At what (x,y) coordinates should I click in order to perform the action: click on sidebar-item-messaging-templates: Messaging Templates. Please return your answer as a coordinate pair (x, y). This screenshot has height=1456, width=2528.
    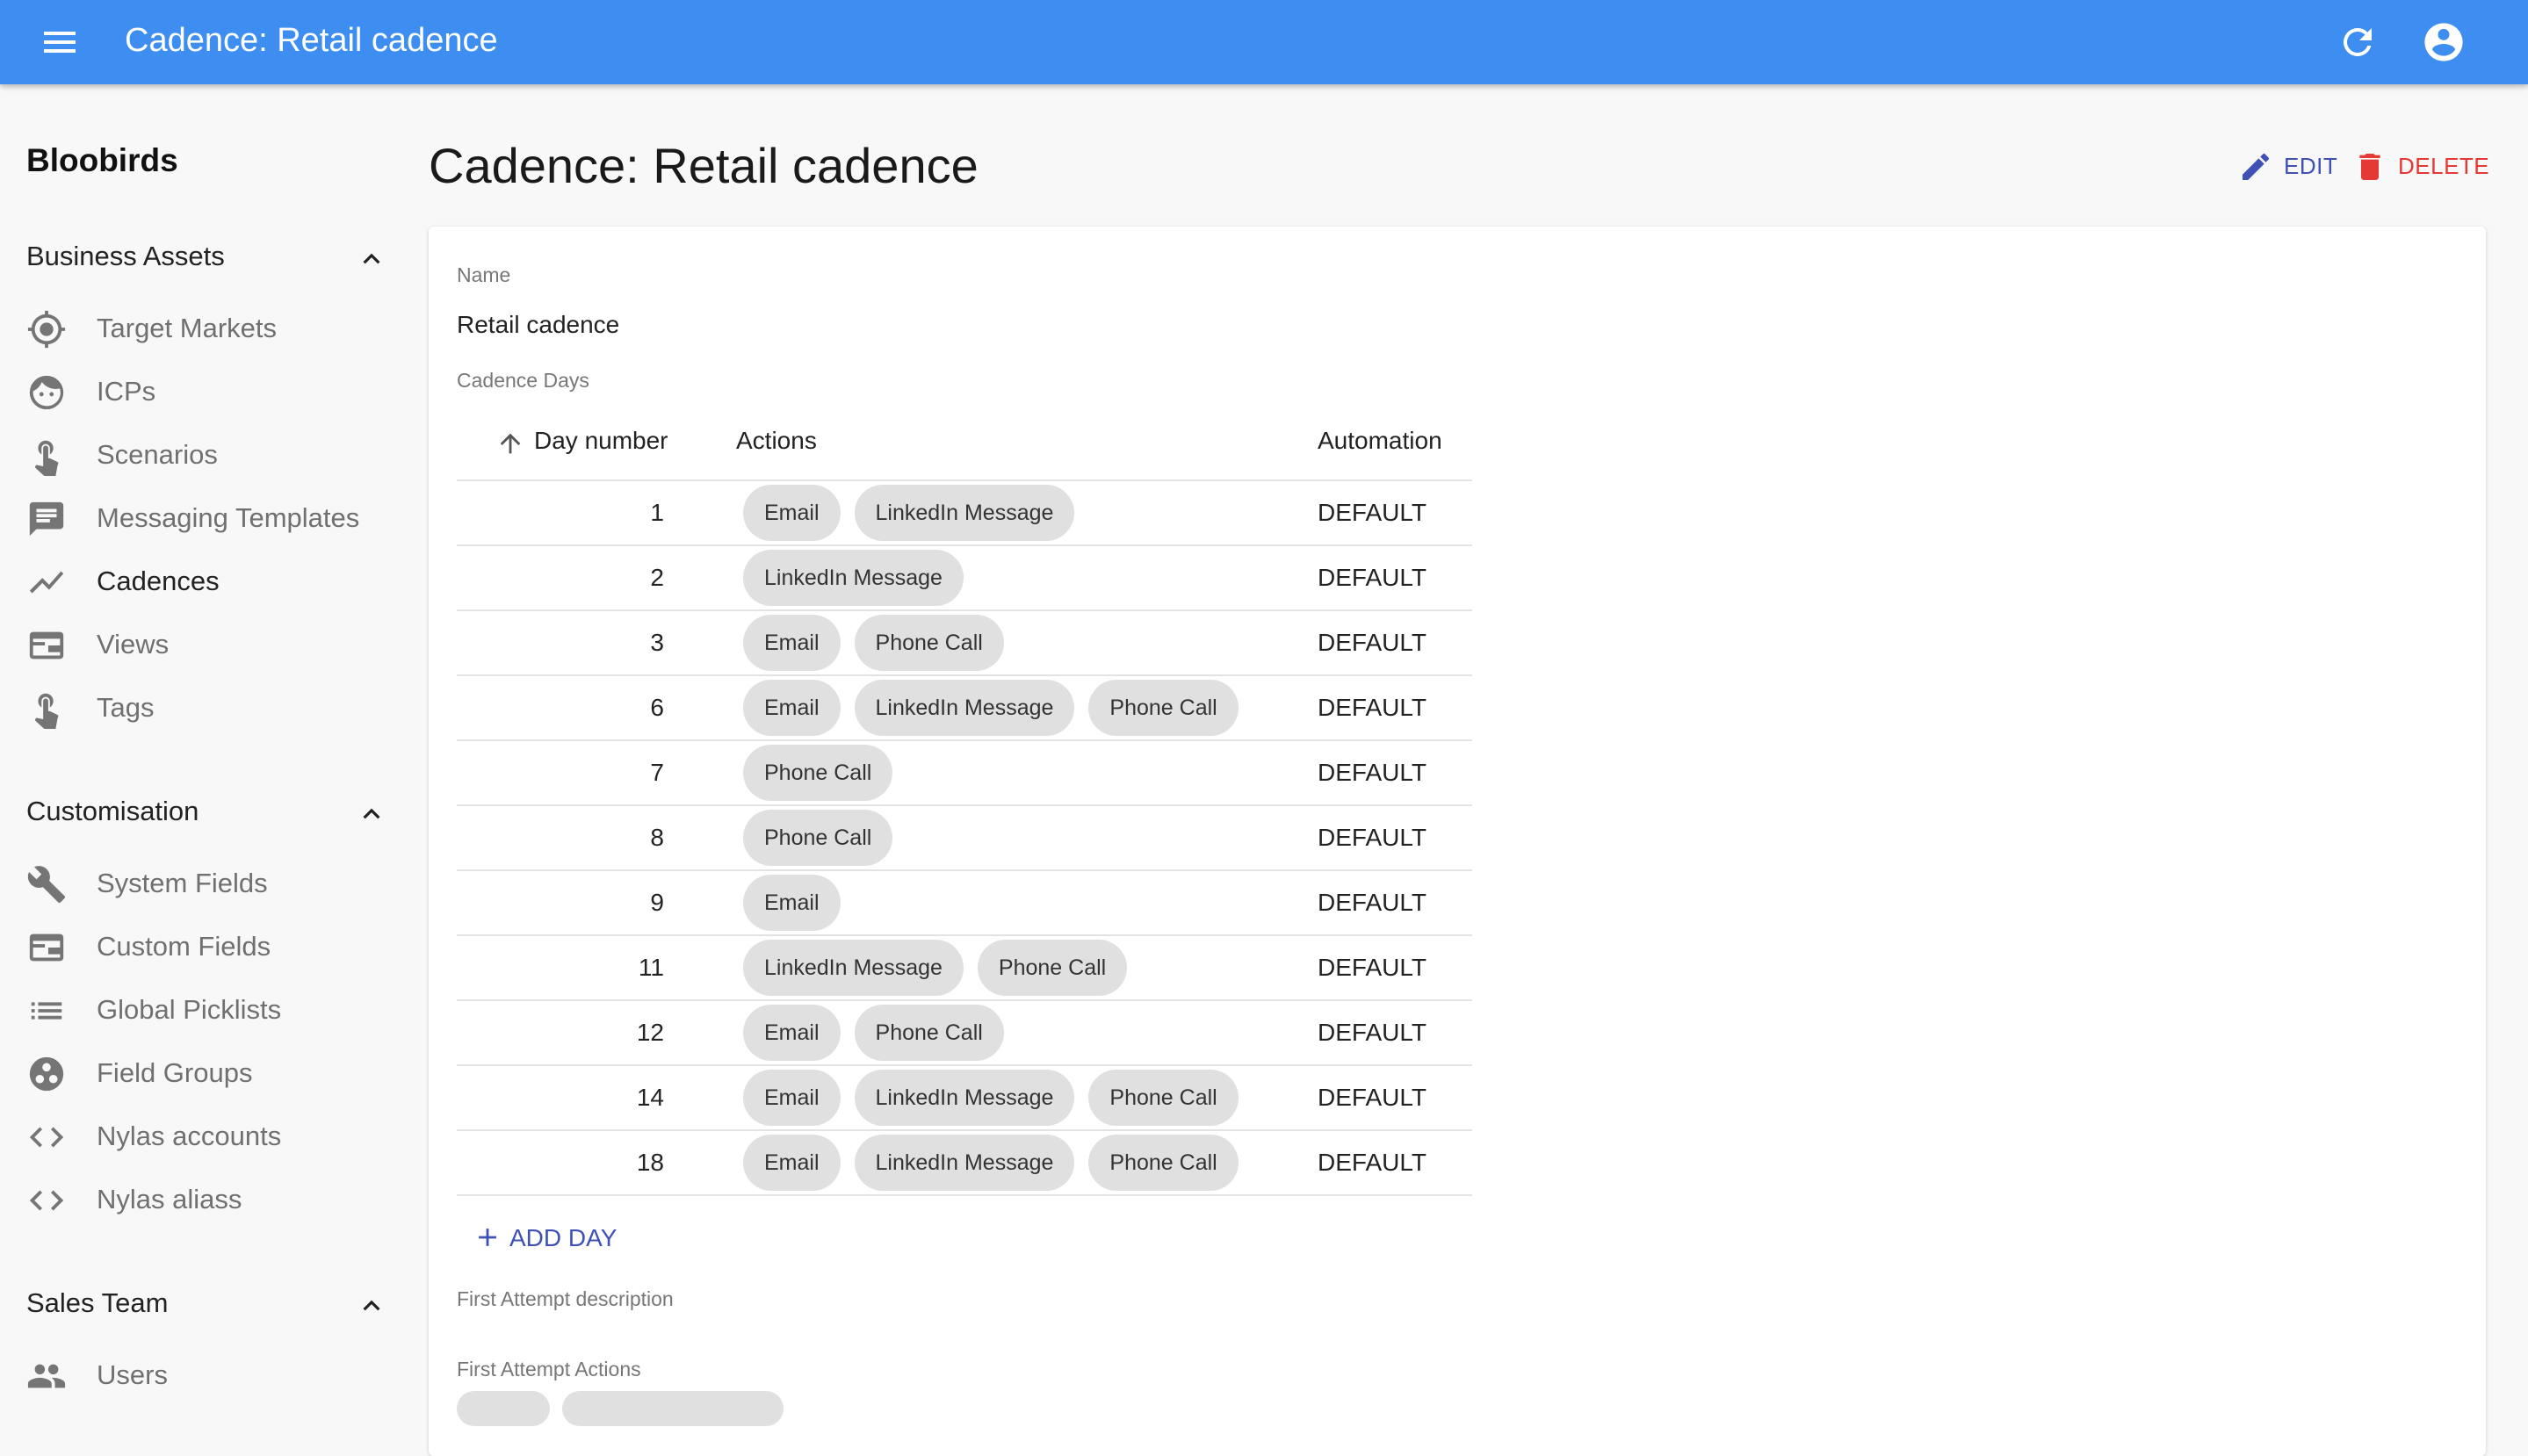
    Looking at the image, I should click on (210, 518).